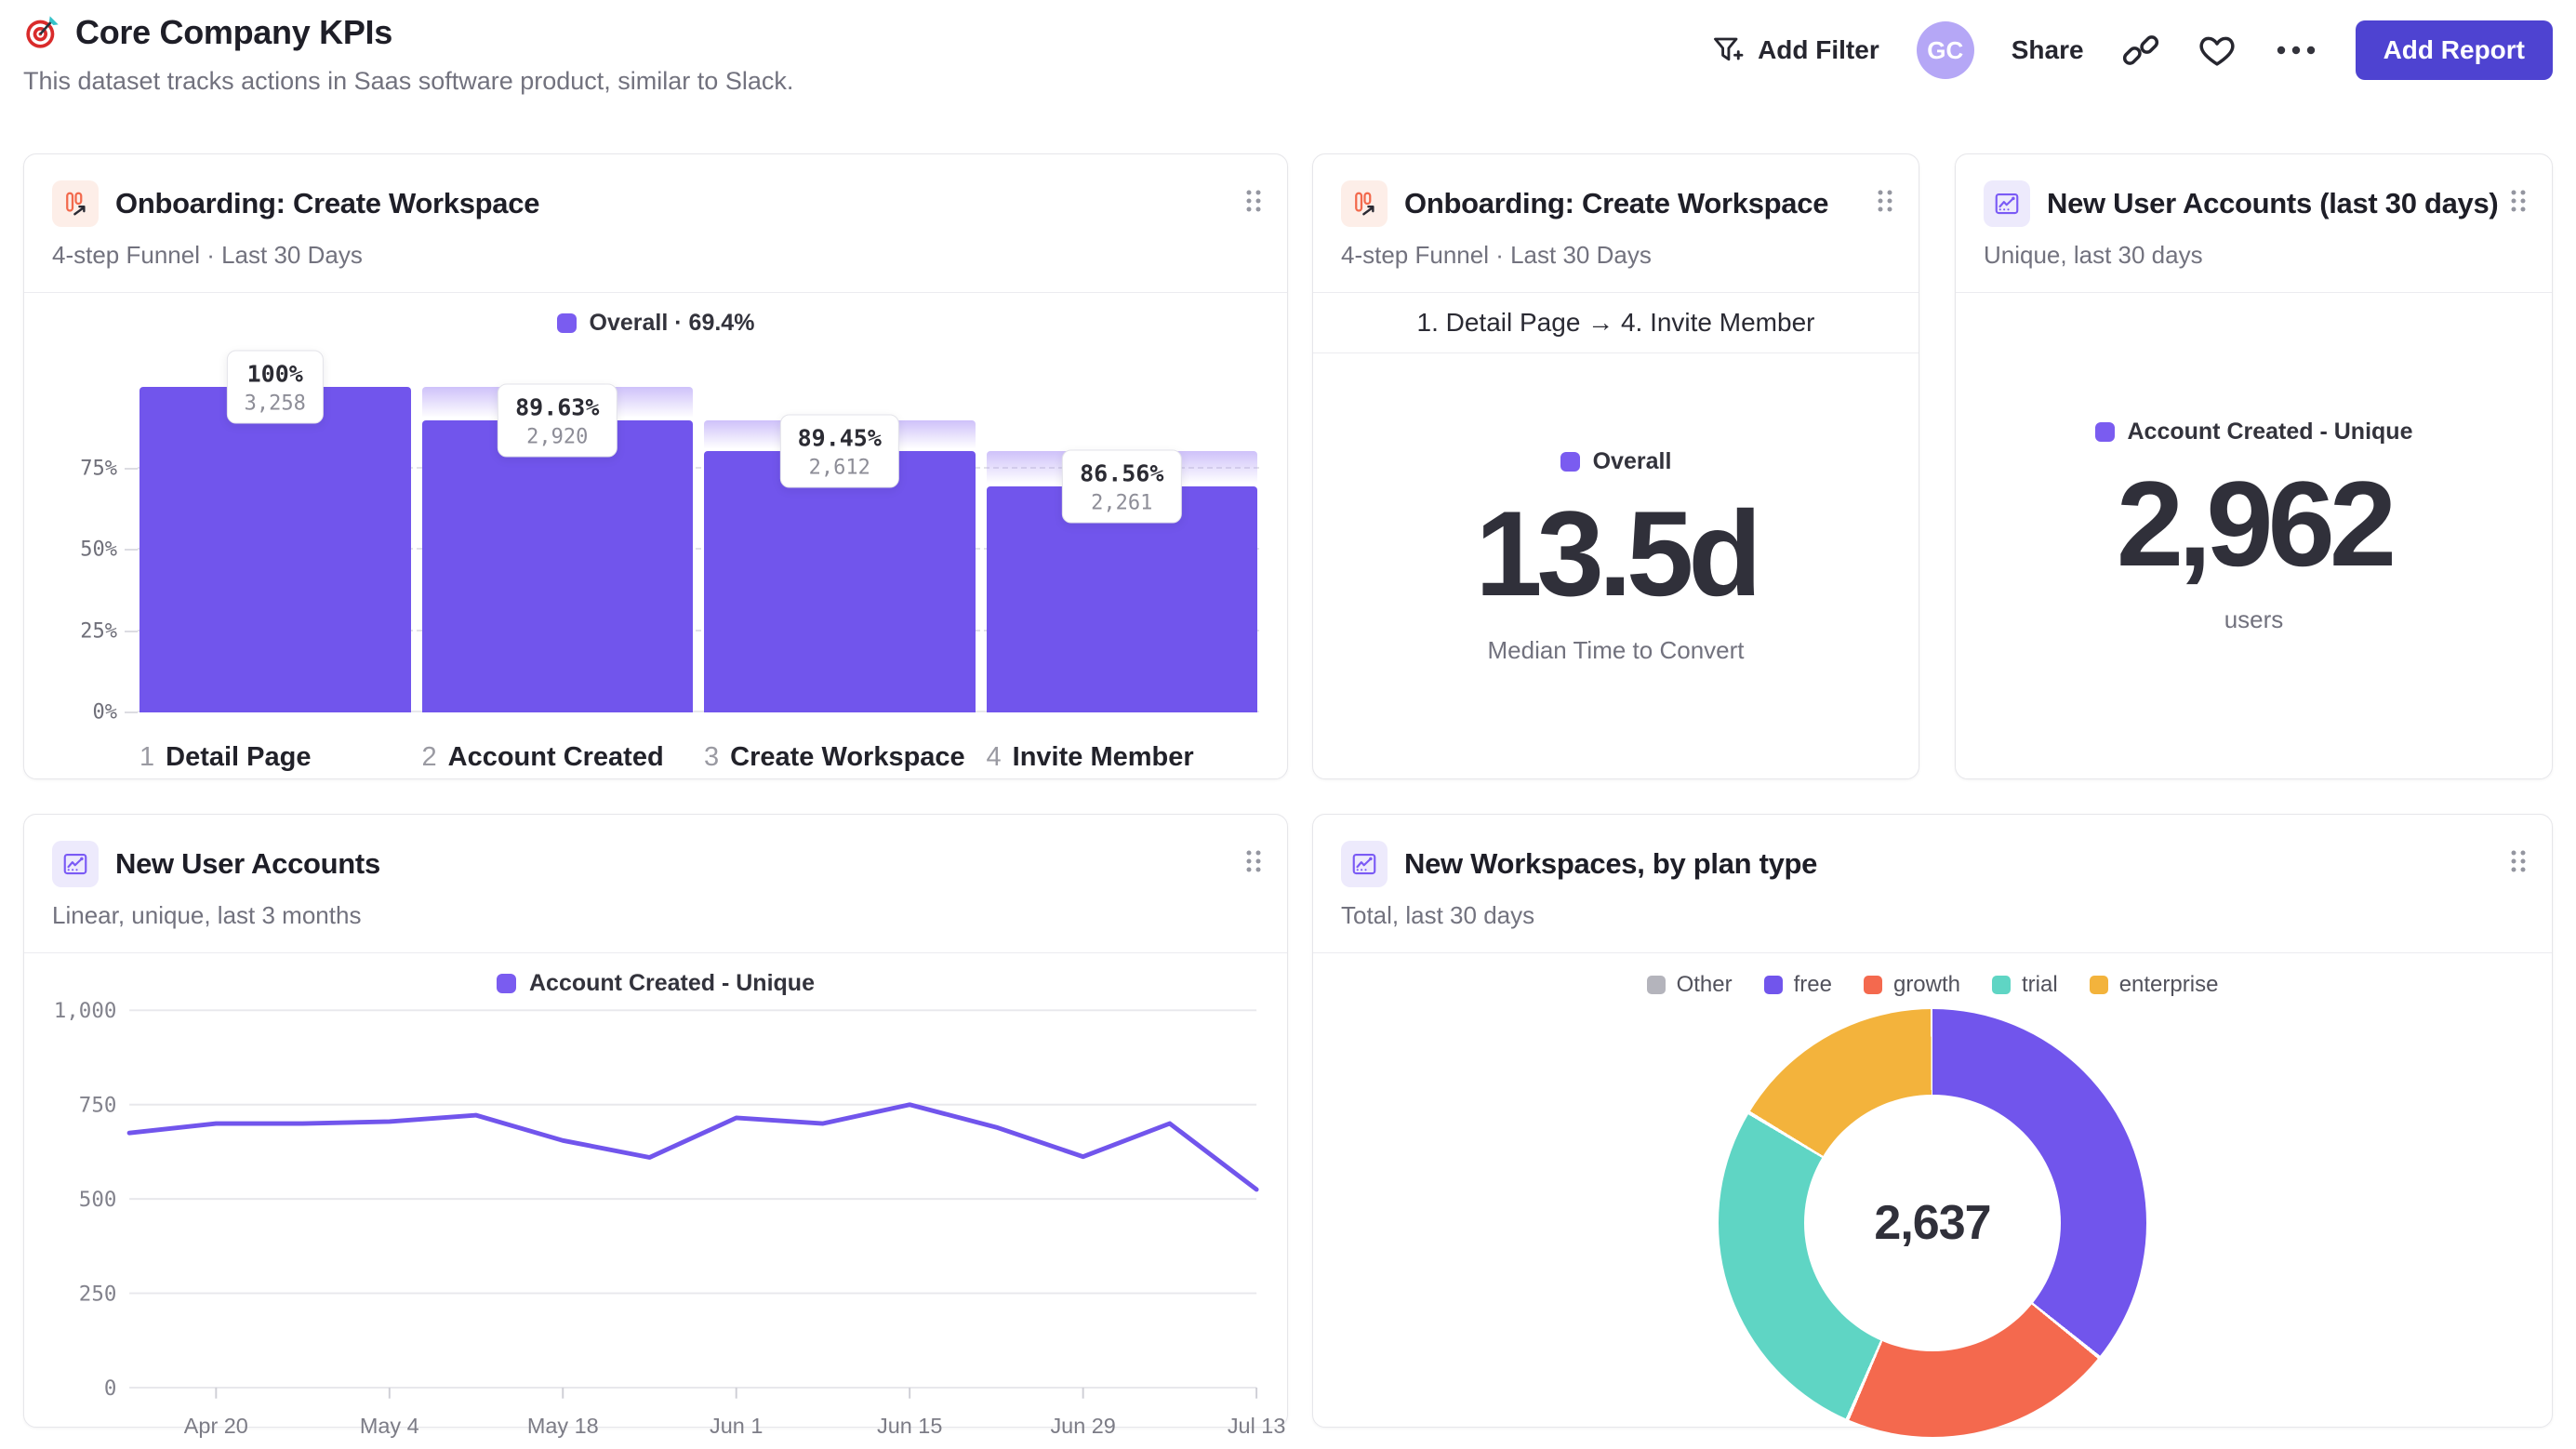 Image resolution: width=2576 pixels, height=1449 pixels. I want to click on card-subtitle: Linear, unique, last 3 months, so click(207, 915).